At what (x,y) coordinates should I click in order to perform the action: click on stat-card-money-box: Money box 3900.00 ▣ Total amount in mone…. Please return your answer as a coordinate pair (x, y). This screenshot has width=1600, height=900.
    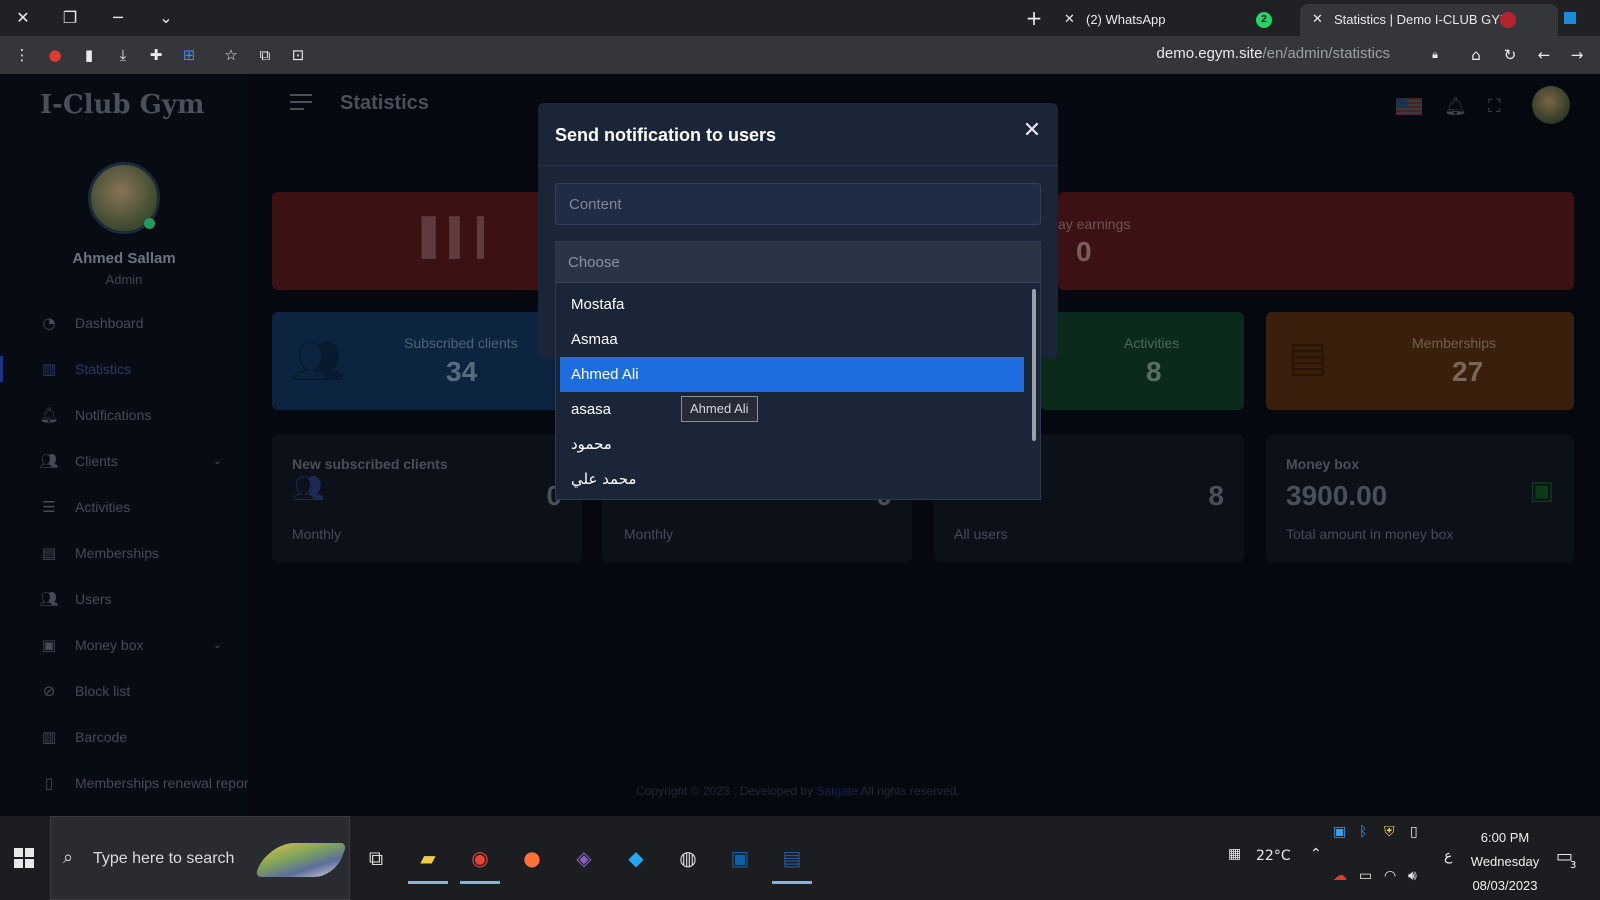
    Looking at the image, I should click on (1420, 498).